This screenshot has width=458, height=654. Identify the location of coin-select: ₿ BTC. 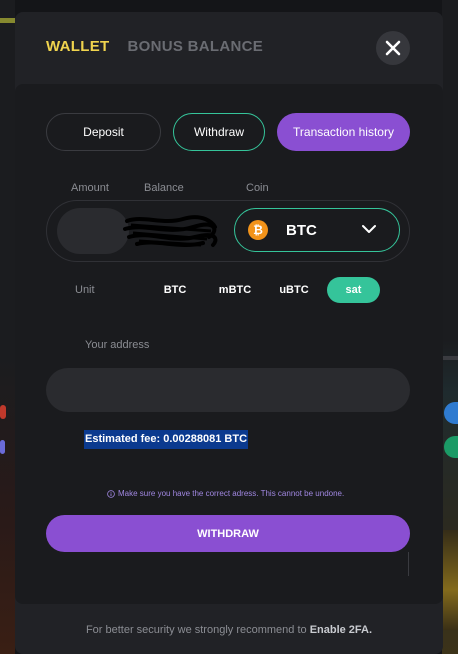
(317, 230).